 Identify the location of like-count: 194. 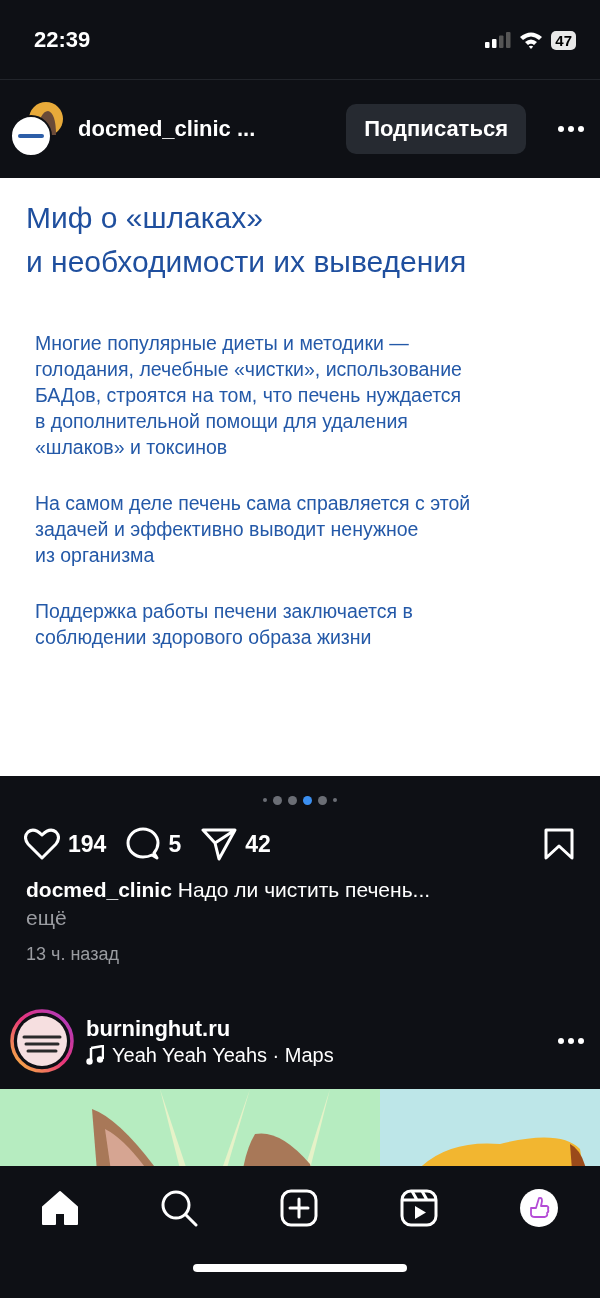
(87, 844).